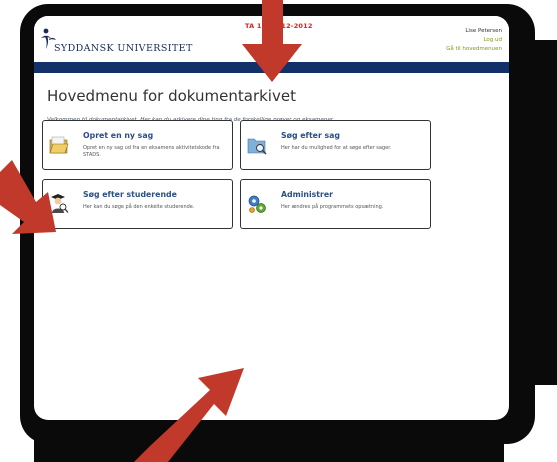  Describe the element at coordinates (271, 67) in the screenshot. I see `header-bar` at that location.